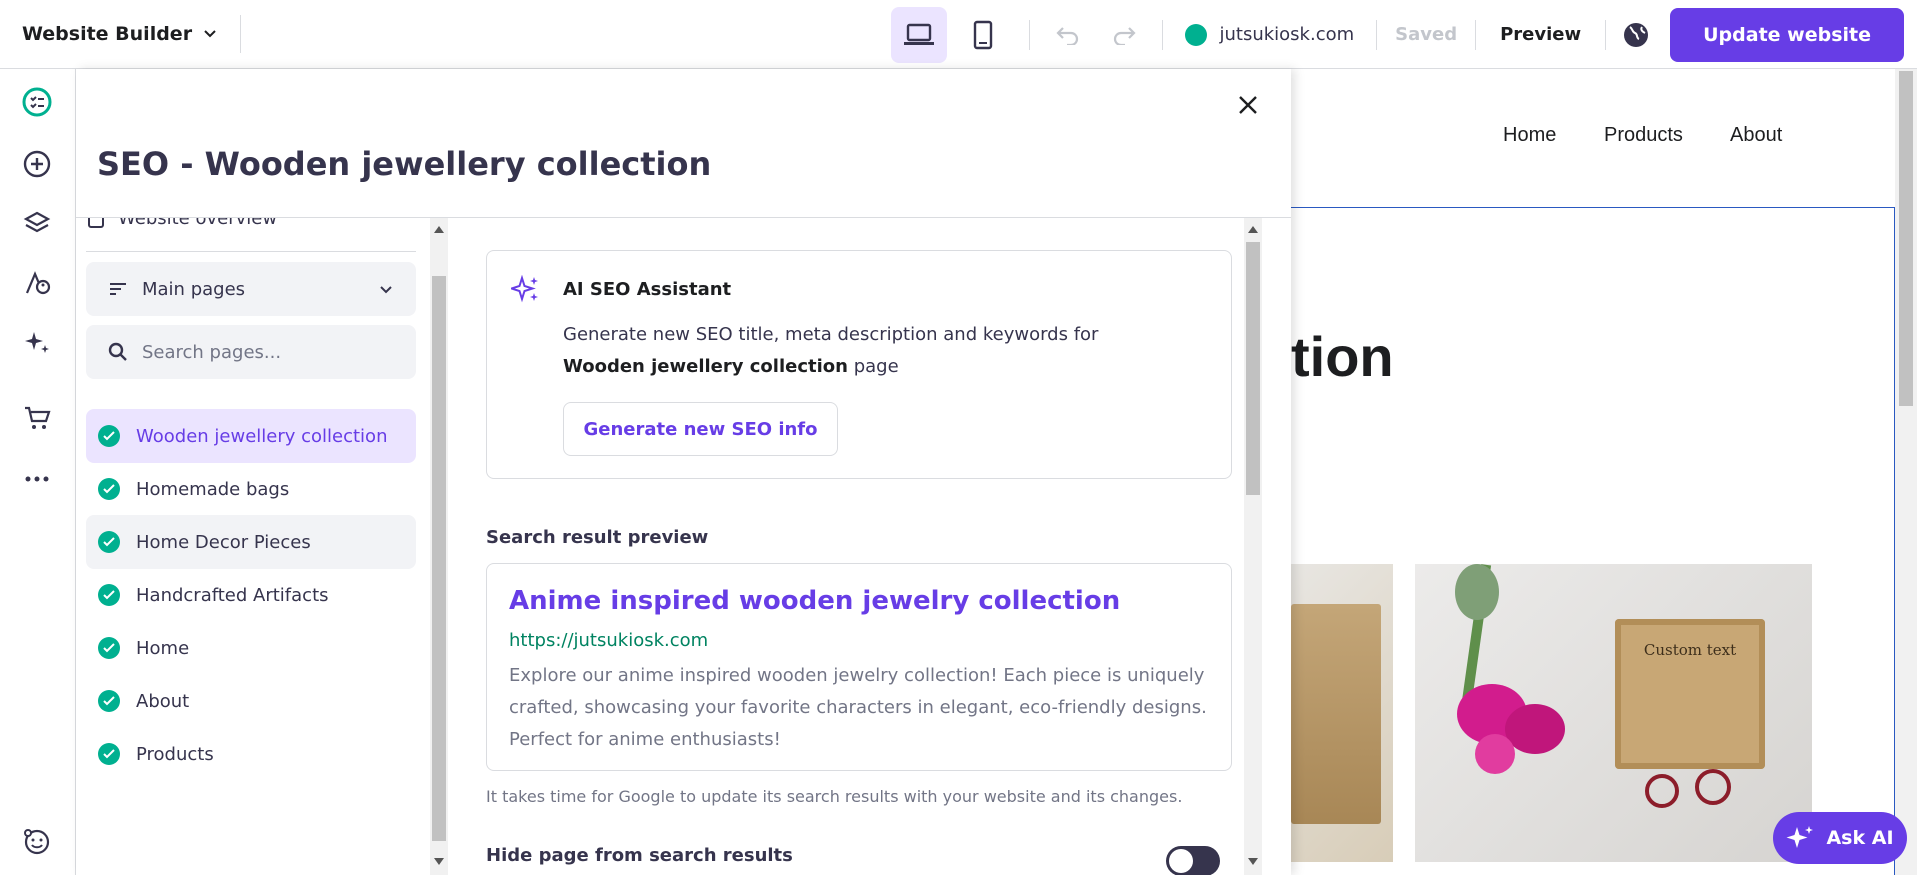 This screenshot has height=875, width=1917. Describe the element at coordinates (404, 164) in the screenshot. I see `page-title: SEO - Wooden jewellery collection` at that location.